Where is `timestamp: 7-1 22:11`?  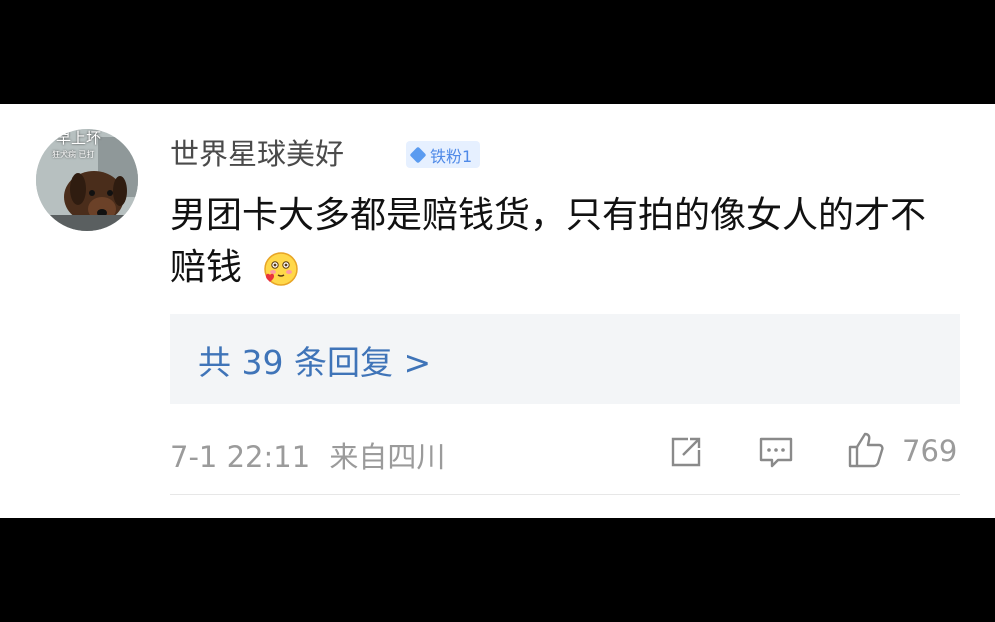
timestamp: 7-1 22:11 is located at coordinates (240, 457).